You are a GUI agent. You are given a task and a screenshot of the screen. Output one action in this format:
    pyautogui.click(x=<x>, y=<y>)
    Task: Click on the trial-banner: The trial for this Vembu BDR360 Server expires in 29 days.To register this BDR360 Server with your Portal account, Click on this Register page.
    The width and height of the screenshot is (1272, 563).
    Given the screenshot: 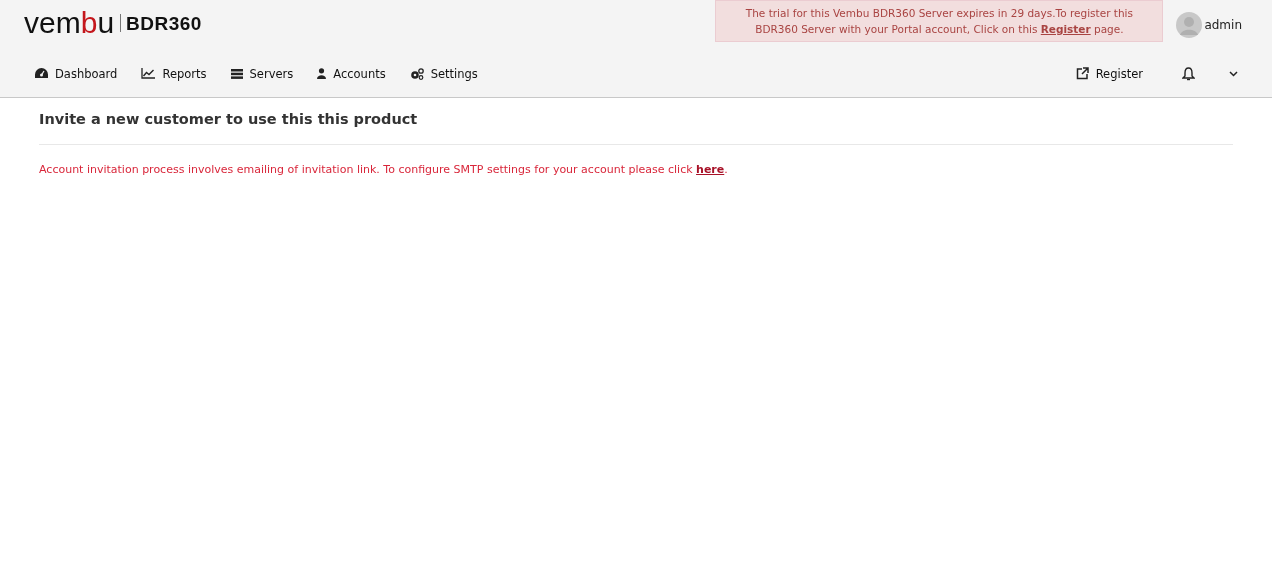 What is the action you would take?
    pyautogui.click(x=939, y=21)
    